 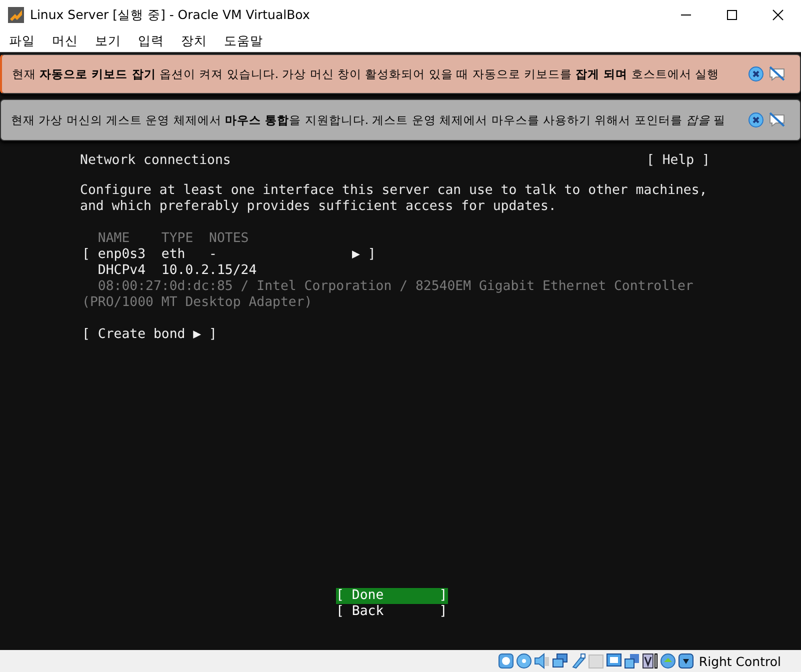 I want to click on menu-item: 보기, so click(x=108, y=41).